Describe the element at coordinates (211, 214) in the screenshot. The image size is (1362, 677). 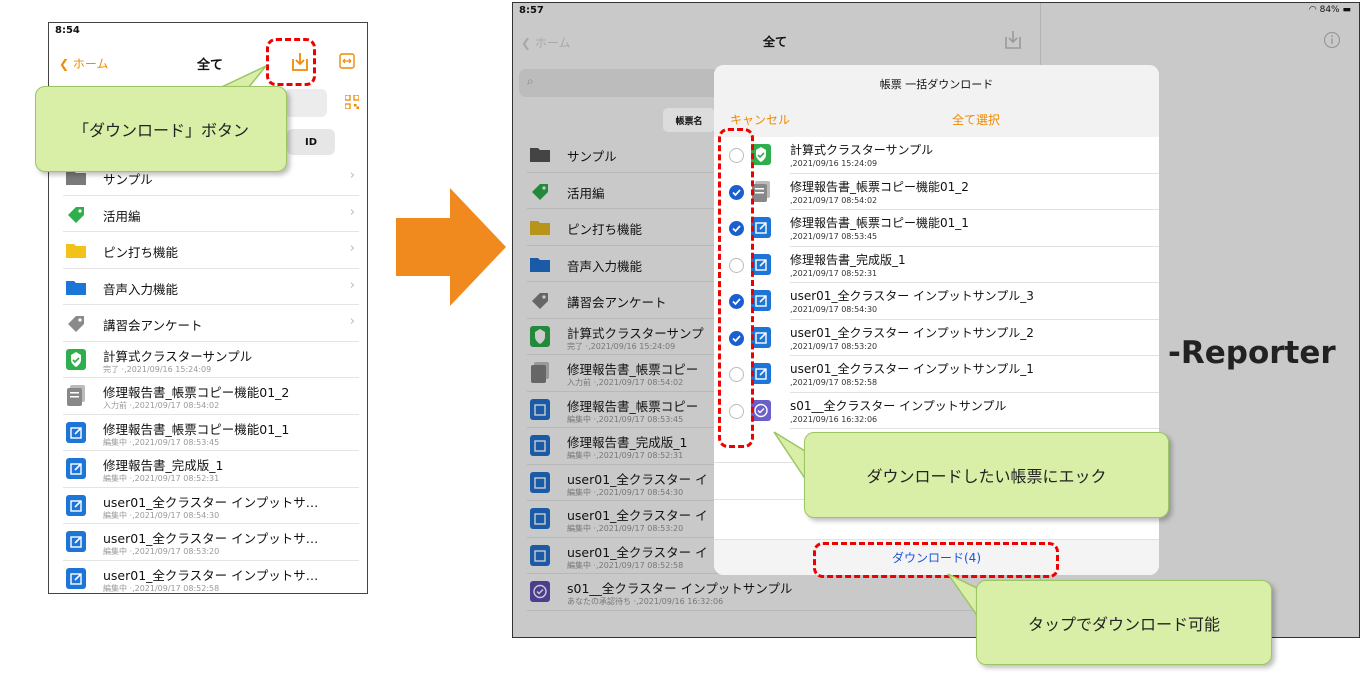
I see `folder-row: 活用編 ›` at that location.